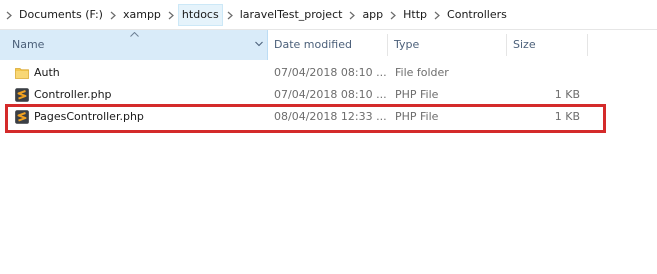 This screenshot has width=657, height=274. Describe the element at coordinates (142, 15) in the screenshot. I see `breadcrumb-item-xampp: xampp` at that location.